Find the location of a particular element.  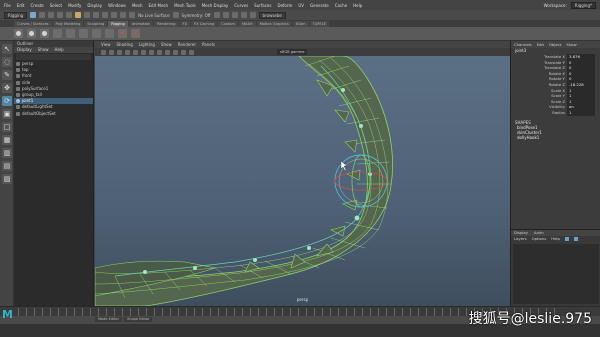

xray-icon is located at coordinates (183, 52).